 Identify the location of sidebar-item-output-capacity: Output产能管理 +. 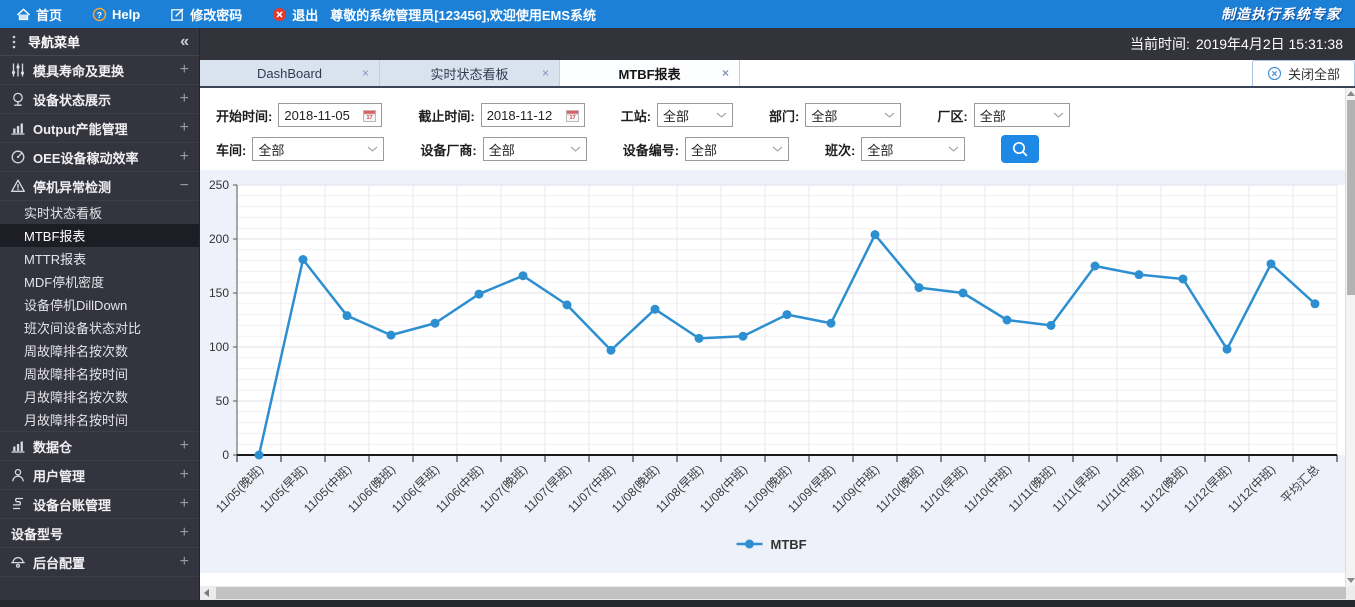
(99, 128).